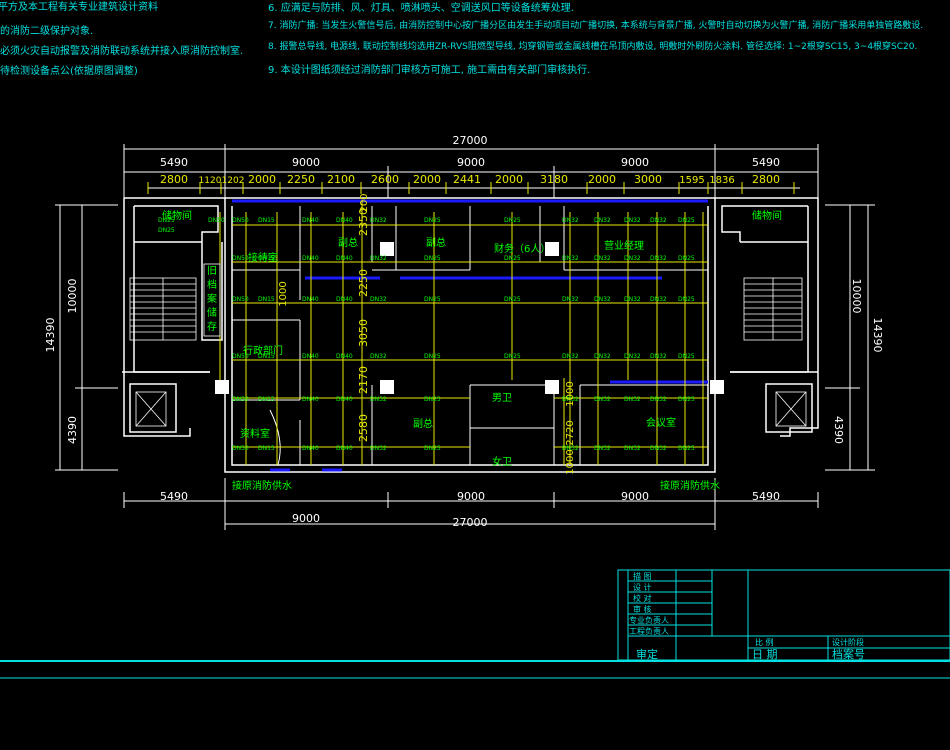 This screenshot has height=750, width=950. Describe the element at coordinates (642, 576) in the screenshot. I see `tb-draw: 描 图` at that location.